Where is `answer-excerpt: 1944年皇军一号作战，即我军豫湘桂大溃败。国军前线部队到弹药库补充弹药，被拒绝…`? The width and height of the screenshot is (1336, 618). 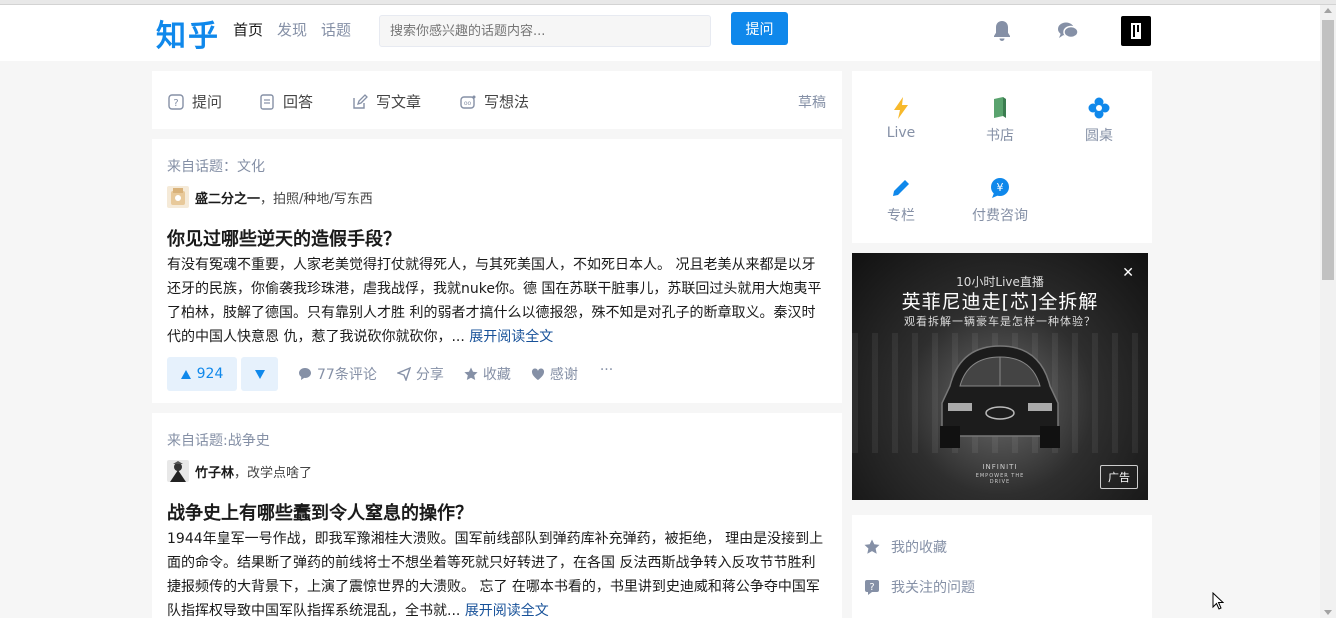 answer-excerpt: 1944年皇军一号作战，即我军豫湘桂大溃败。国军前线部队到弹药库补充弹药，被拒绝… is located at coordinates (497, 572).